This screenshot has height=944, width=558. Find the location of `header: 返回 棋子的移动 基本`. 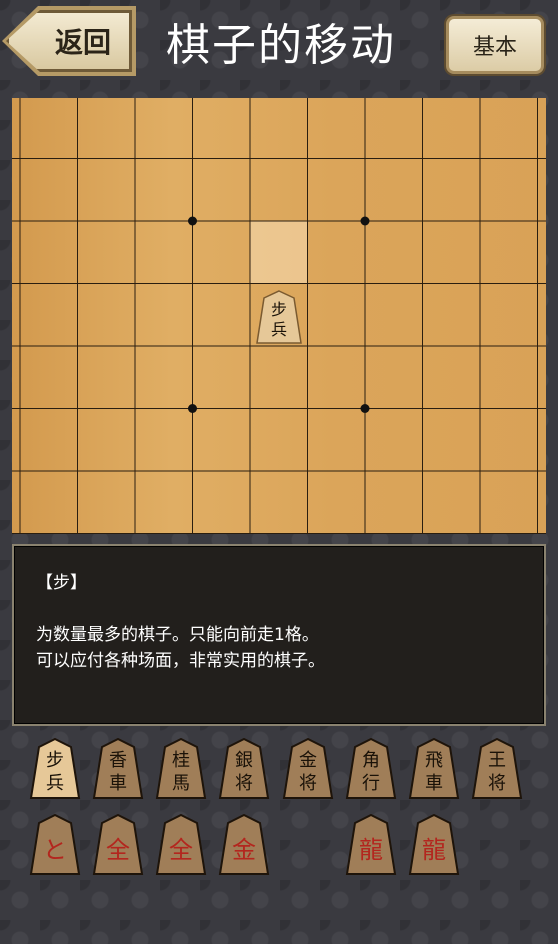

header: 返回 棋子的移动 基本 is located at coordinates (279, 48).